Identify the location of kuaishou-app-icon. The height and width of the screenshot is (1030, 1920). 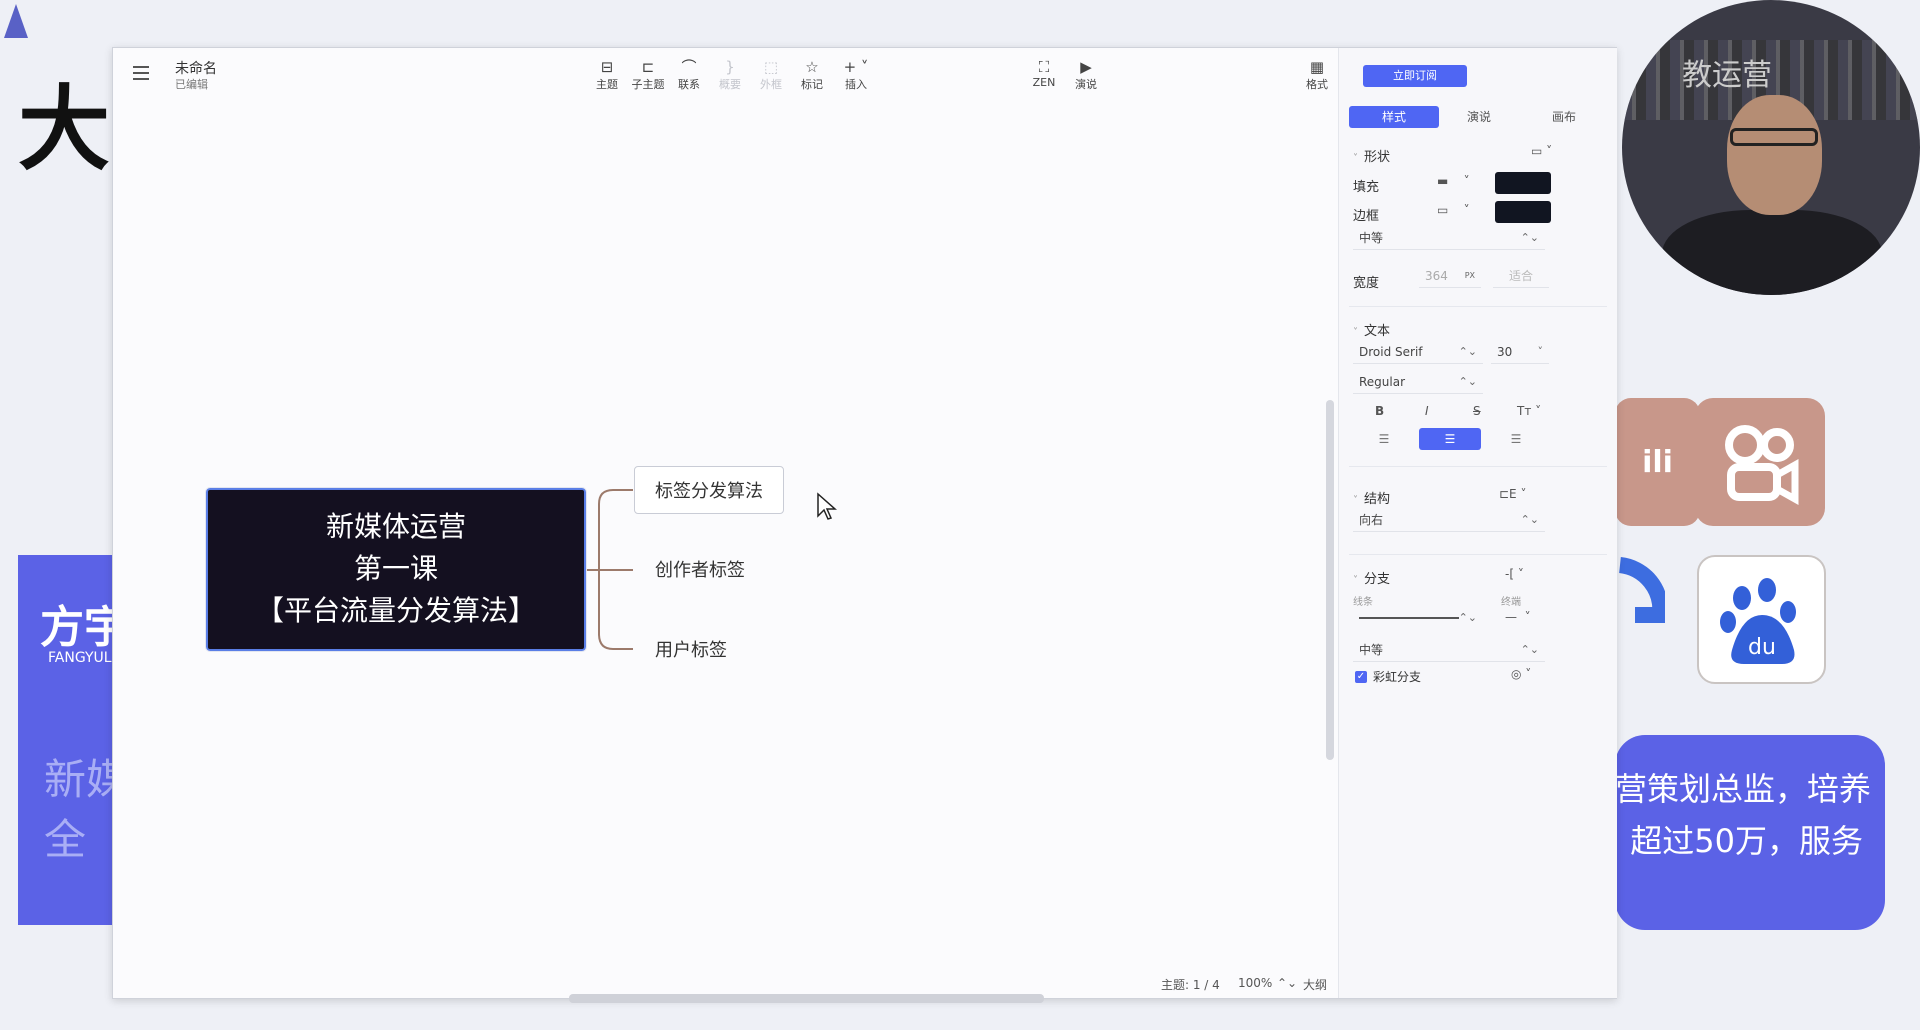
(1760, 462).